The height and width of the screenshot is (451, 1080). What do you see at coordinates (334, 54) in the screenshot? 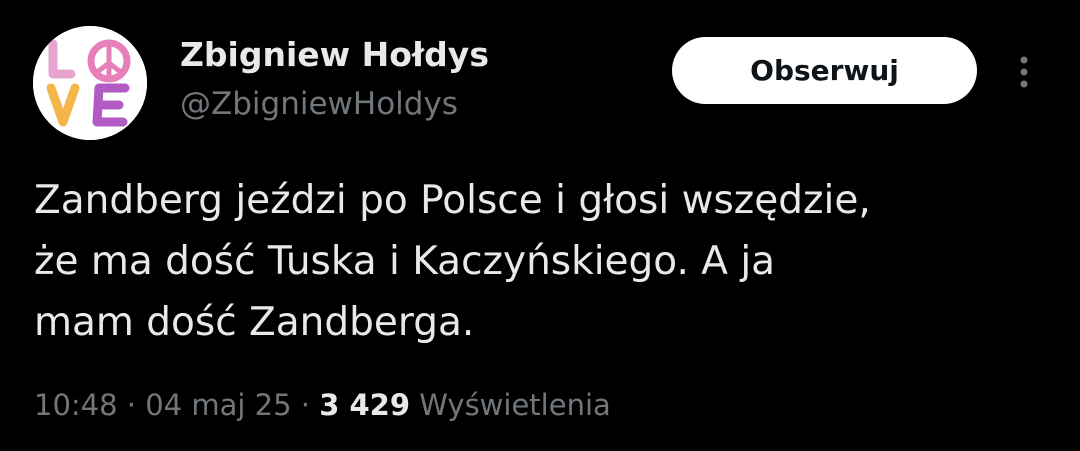
I see `author-display-name: Zbigniew Hołdys` at bounding box center [334, 54].